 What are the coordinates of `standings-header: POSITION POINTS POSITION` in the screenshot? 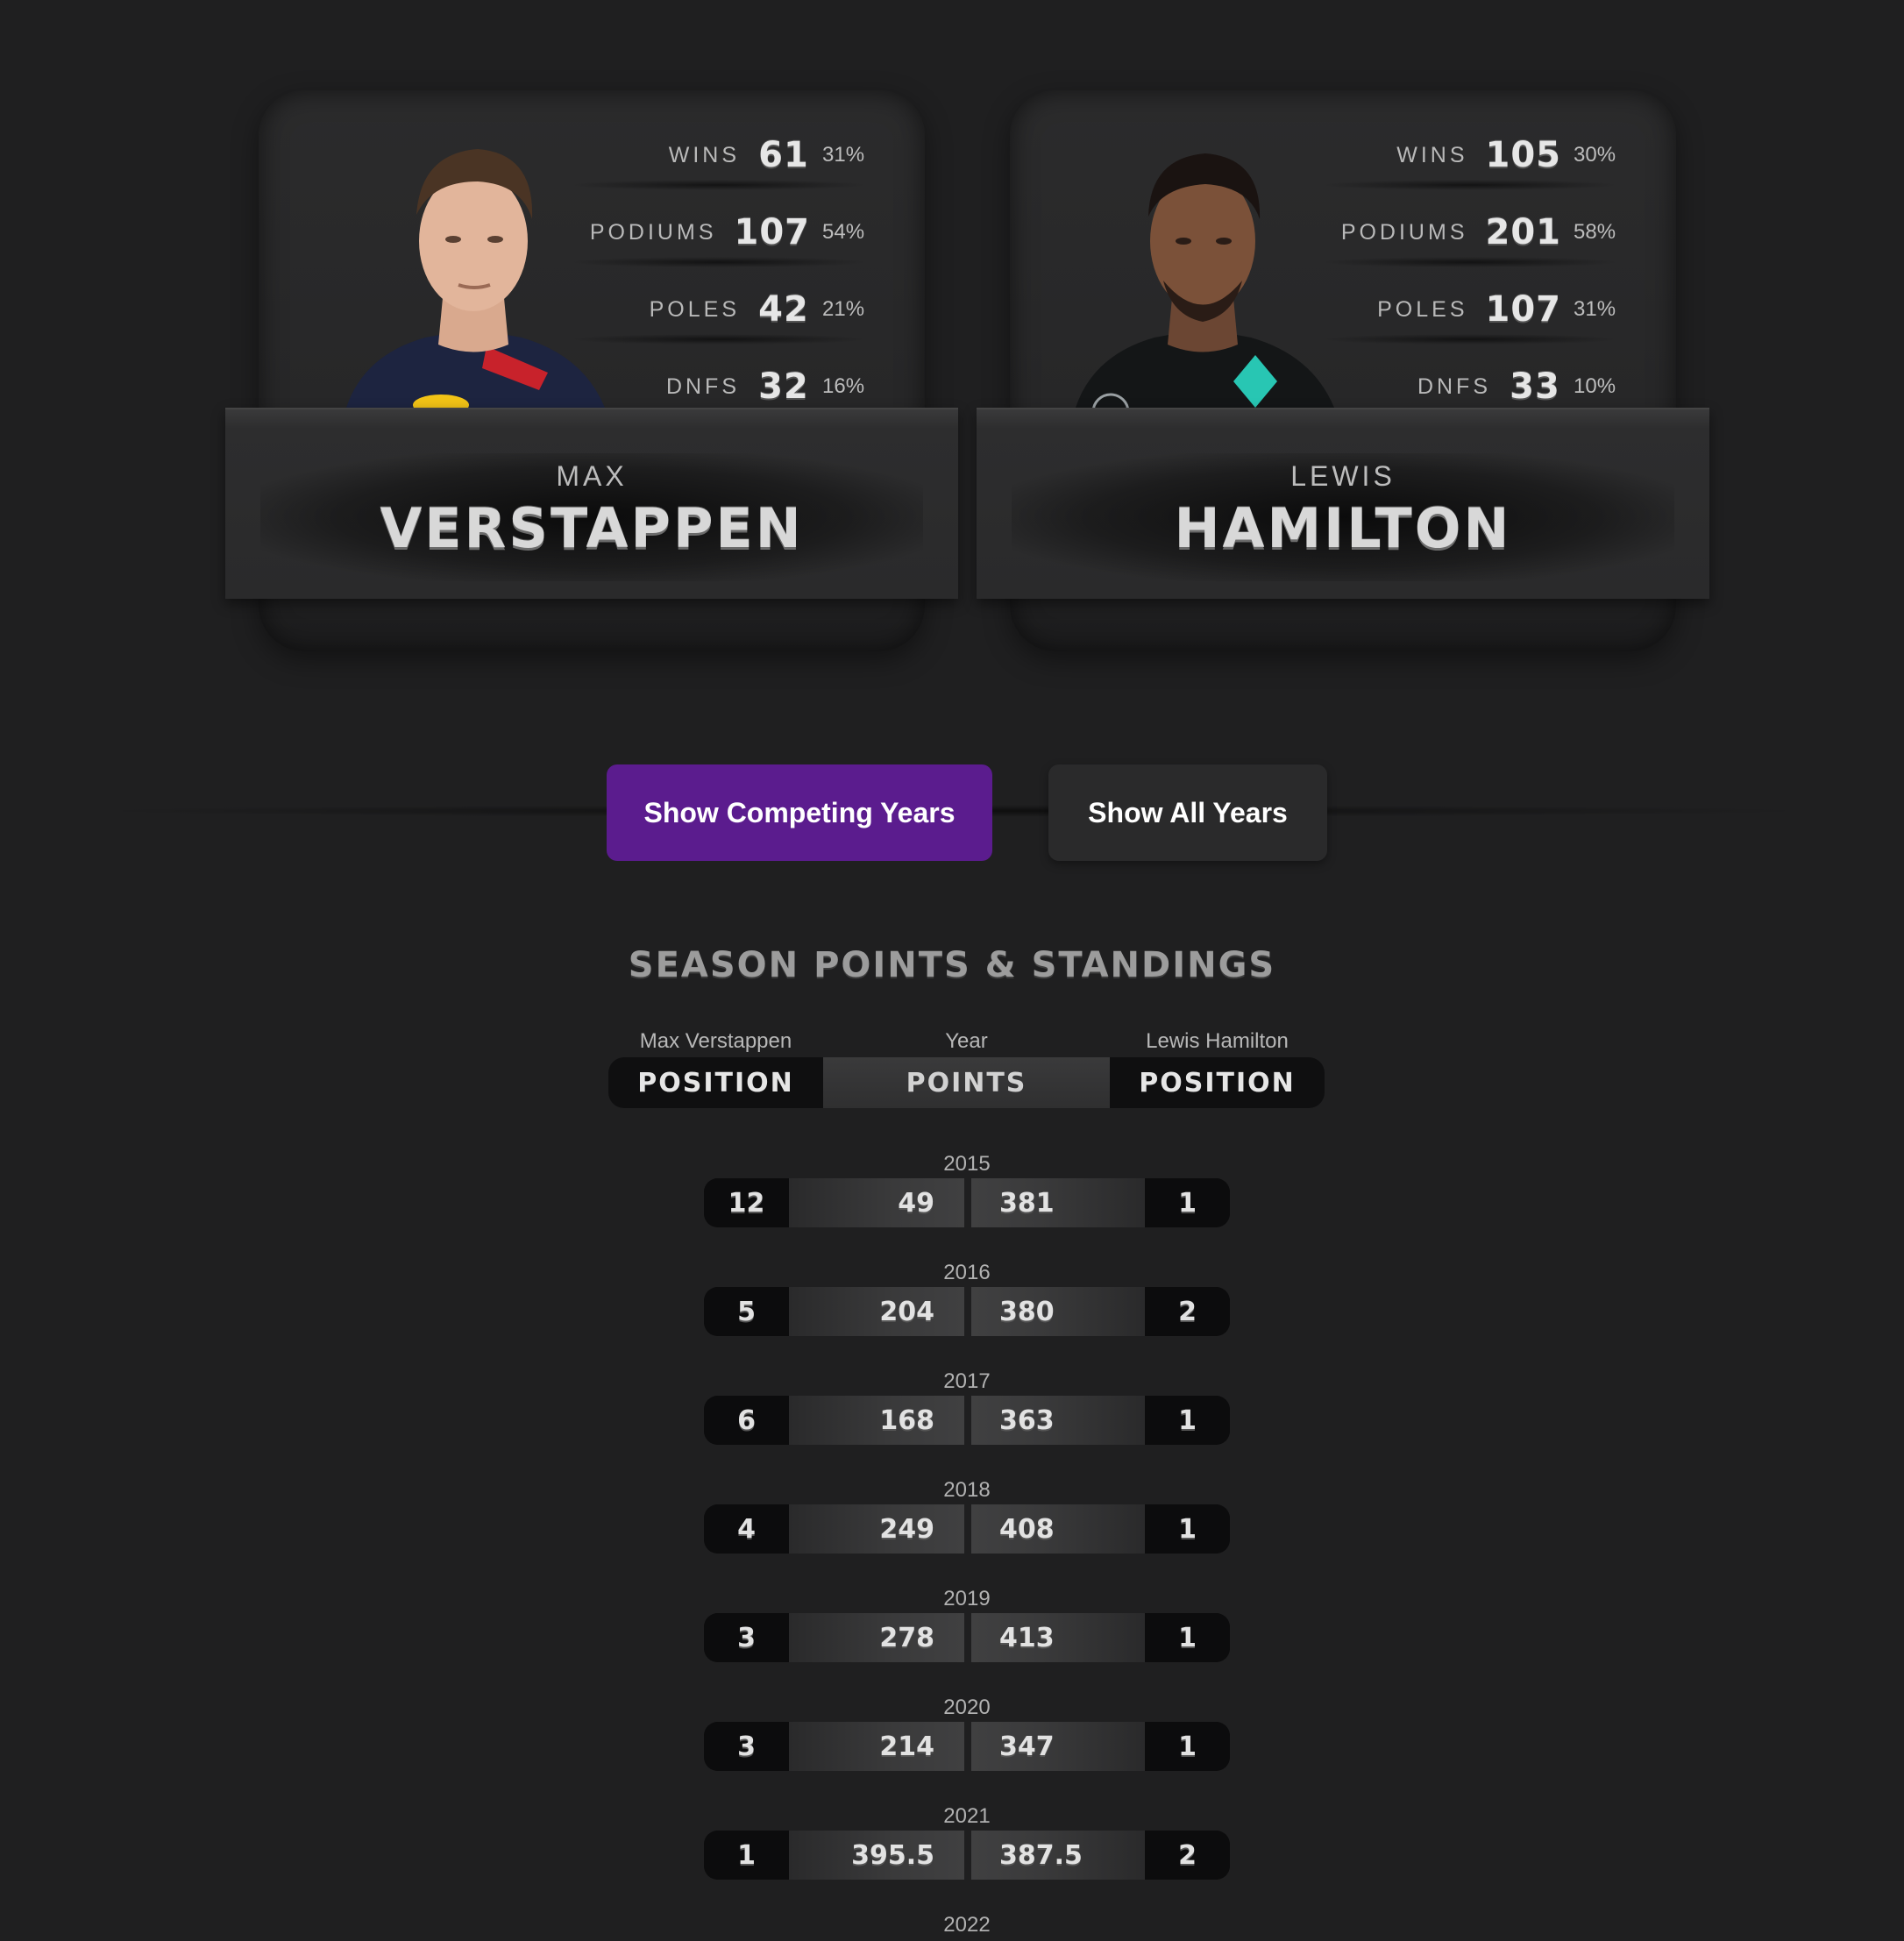 It's located at (966, 1083).